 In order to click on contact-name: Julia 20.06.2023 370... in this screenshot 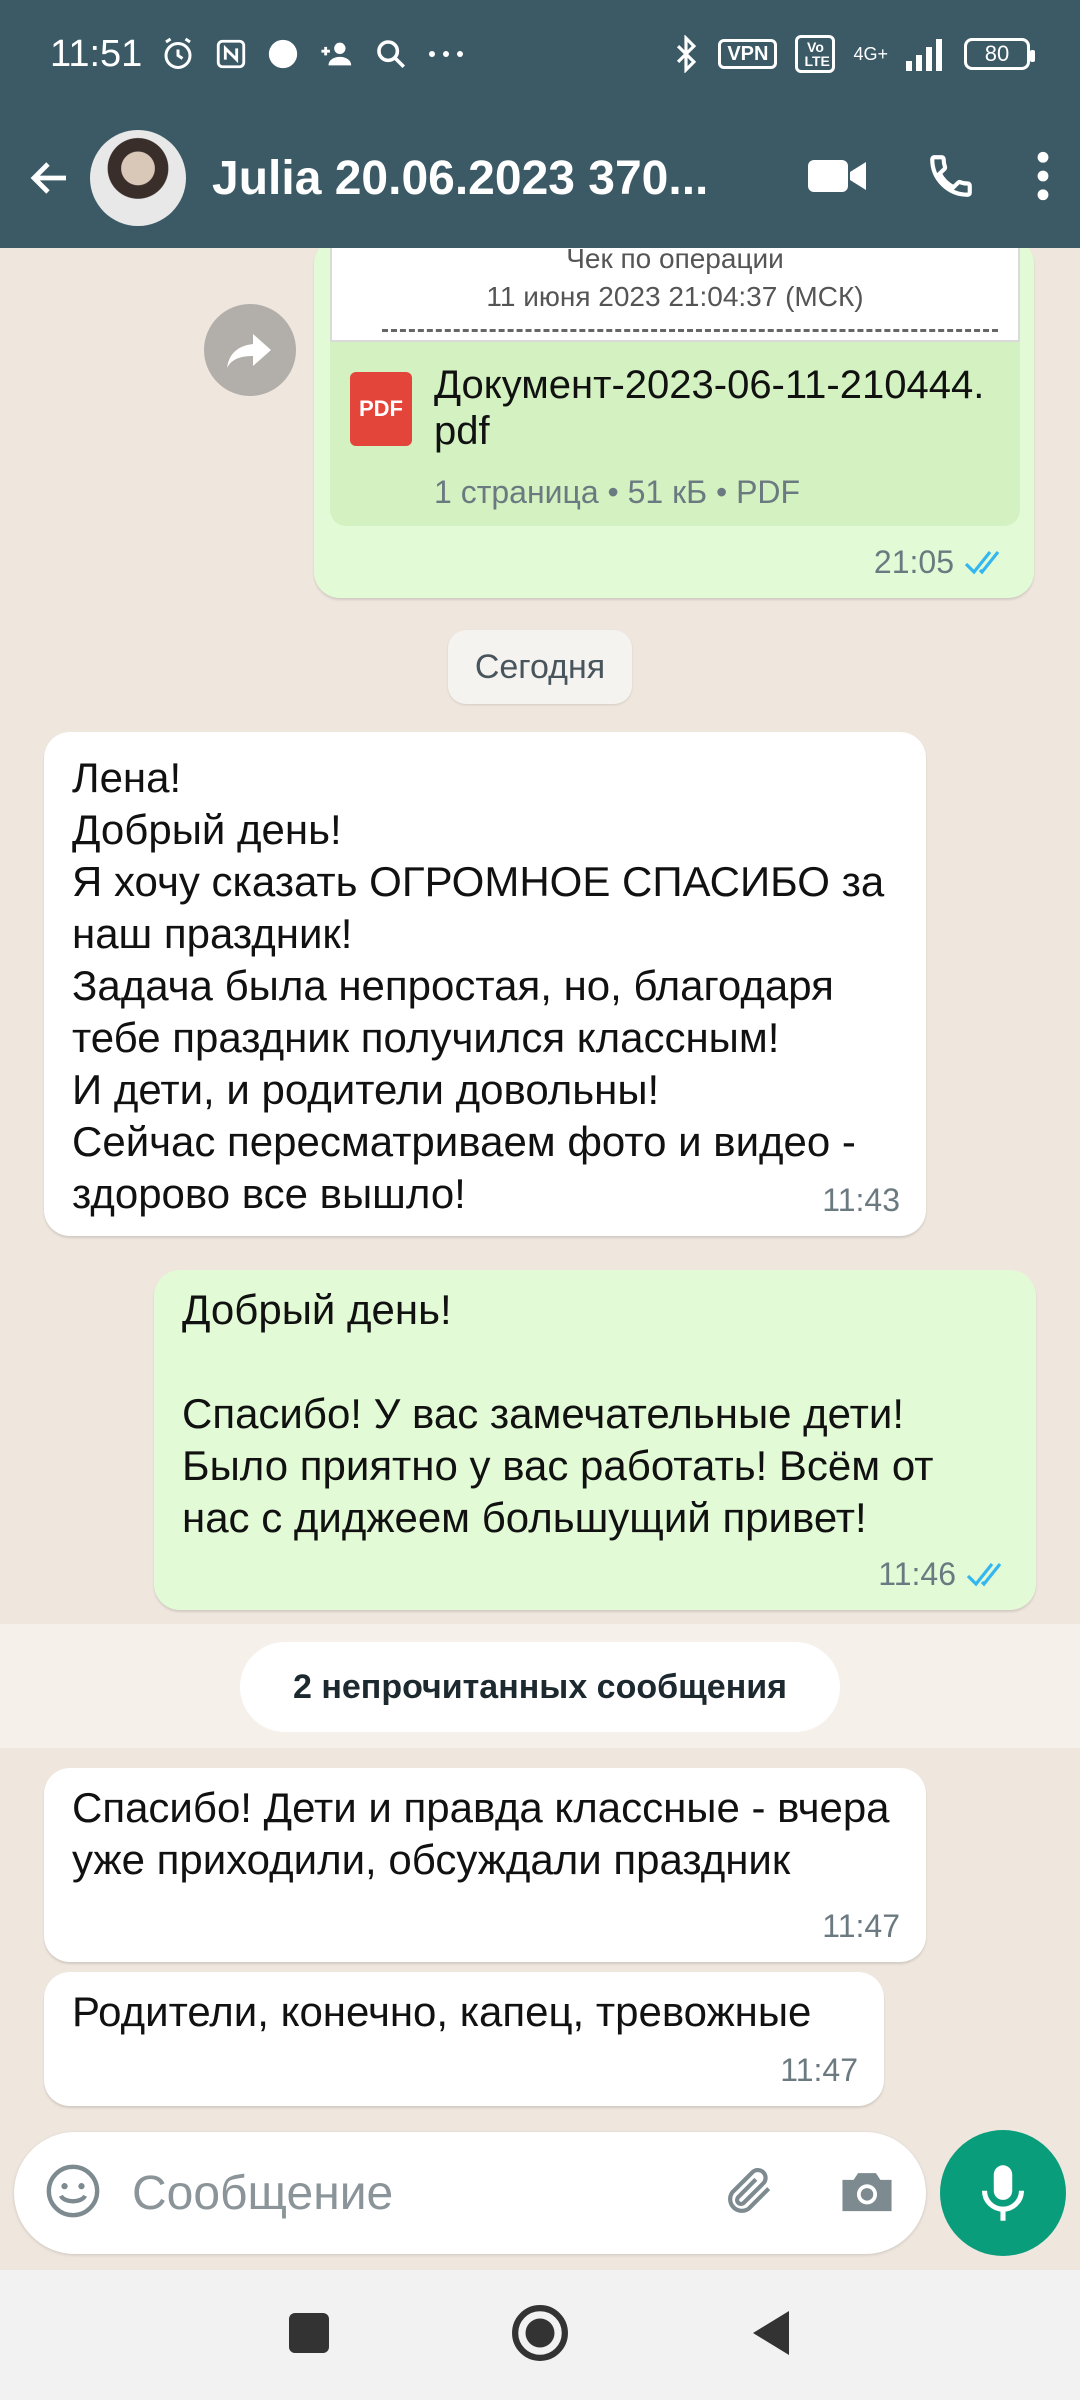, I will do `click(462, 178)`.